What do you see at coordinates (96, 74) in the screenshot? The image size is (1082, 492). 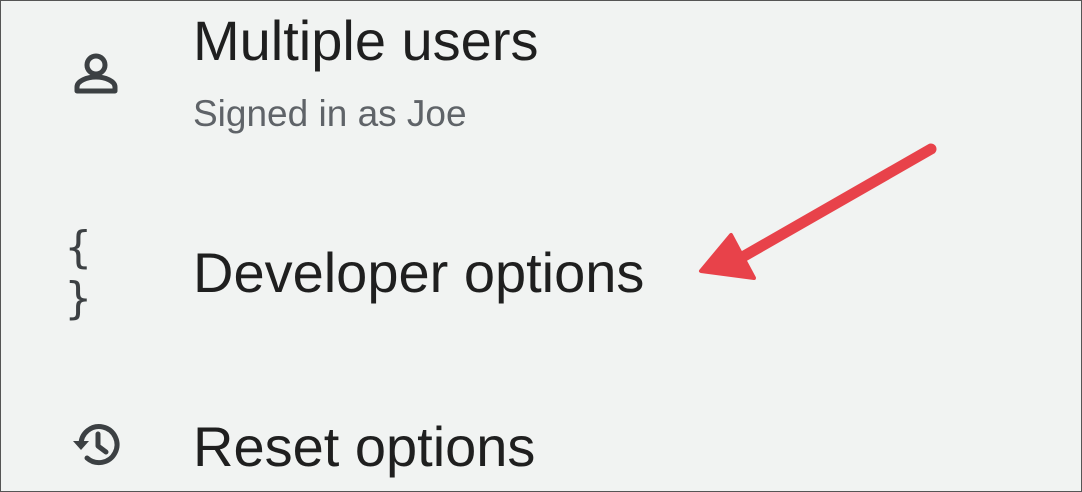 I see `person-icon` at bounding box center [96, 74].